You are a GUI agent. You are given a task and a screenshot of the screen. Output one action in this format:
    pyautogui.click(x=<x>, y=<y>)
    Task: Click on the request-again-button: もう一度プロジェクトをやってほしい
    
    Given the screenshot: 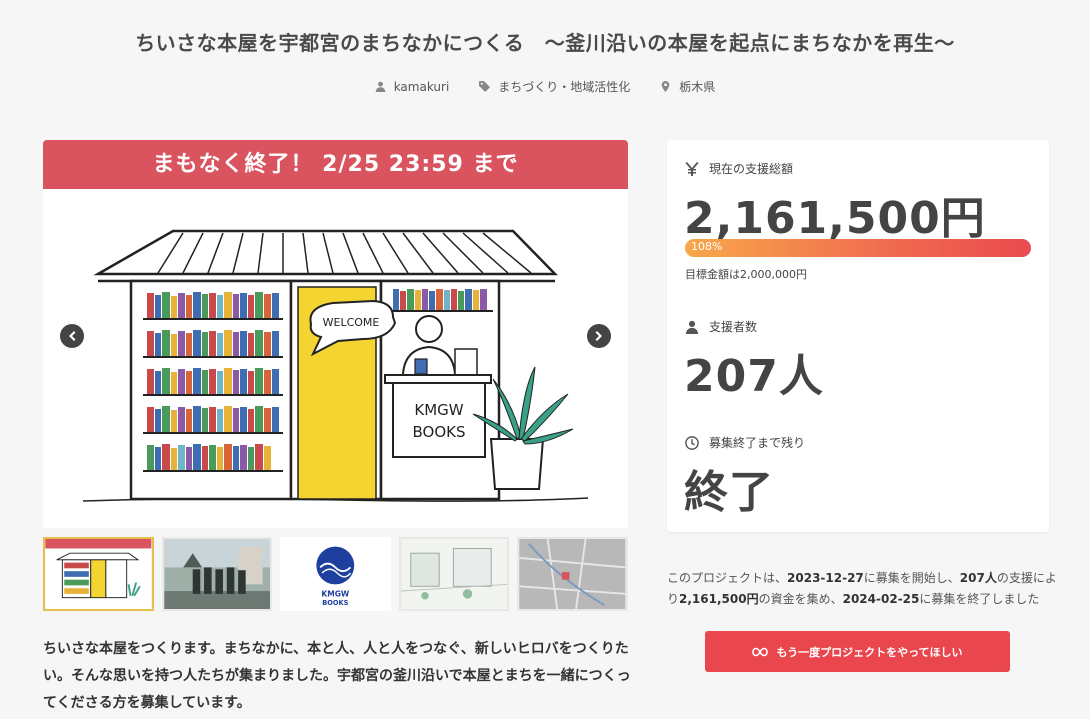 What is the action you would take?
    pyautogui.click(x=857, y=651)
    